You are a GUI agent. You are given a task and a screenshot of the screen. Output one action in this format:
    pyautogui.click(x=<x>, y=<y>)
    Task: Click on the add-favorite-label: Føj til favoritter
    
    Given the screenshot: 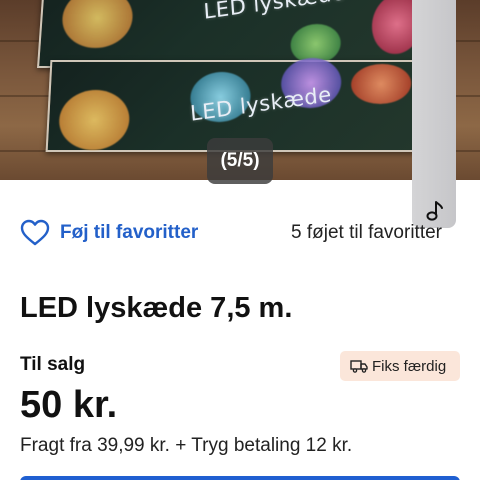 What is the action you would take?
    pyautogui.click(x=129, y=232)
    